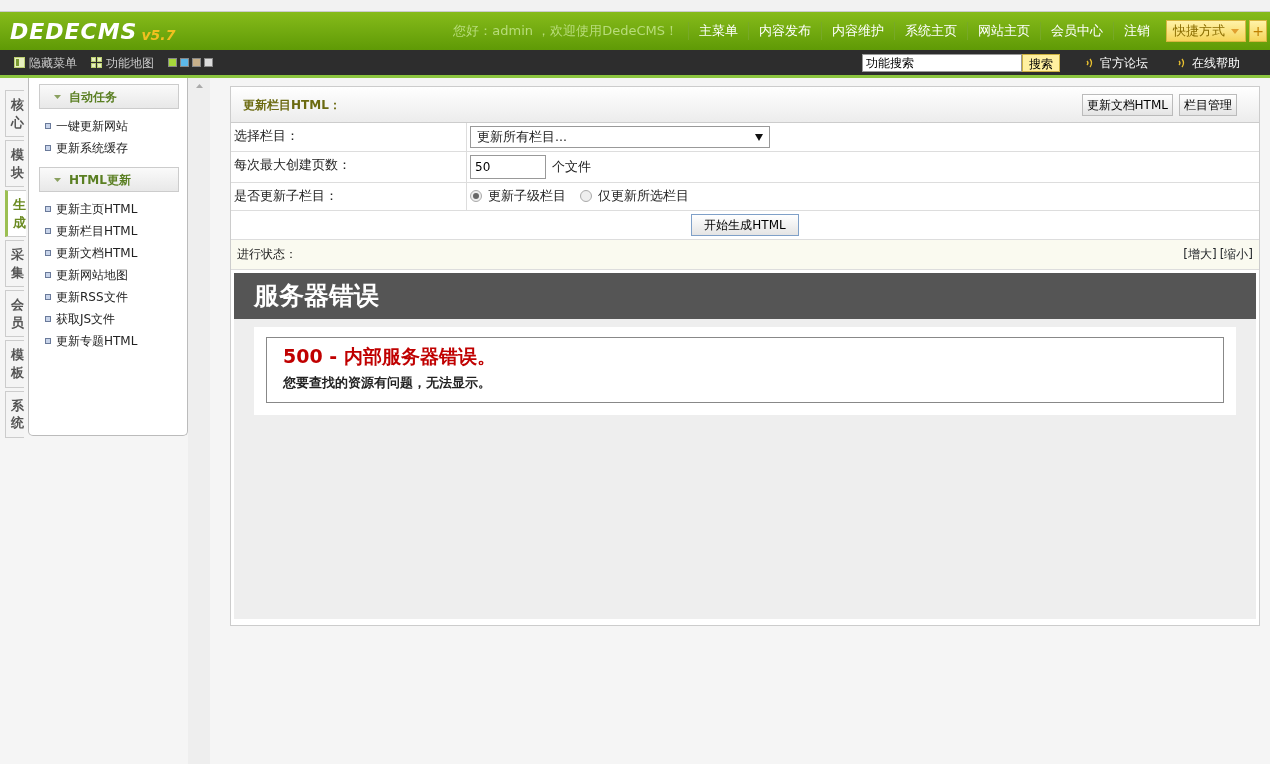 The height and width of the screenshot is (764, 1270). I want to click on side-tab: 采集, so click(14, 264).